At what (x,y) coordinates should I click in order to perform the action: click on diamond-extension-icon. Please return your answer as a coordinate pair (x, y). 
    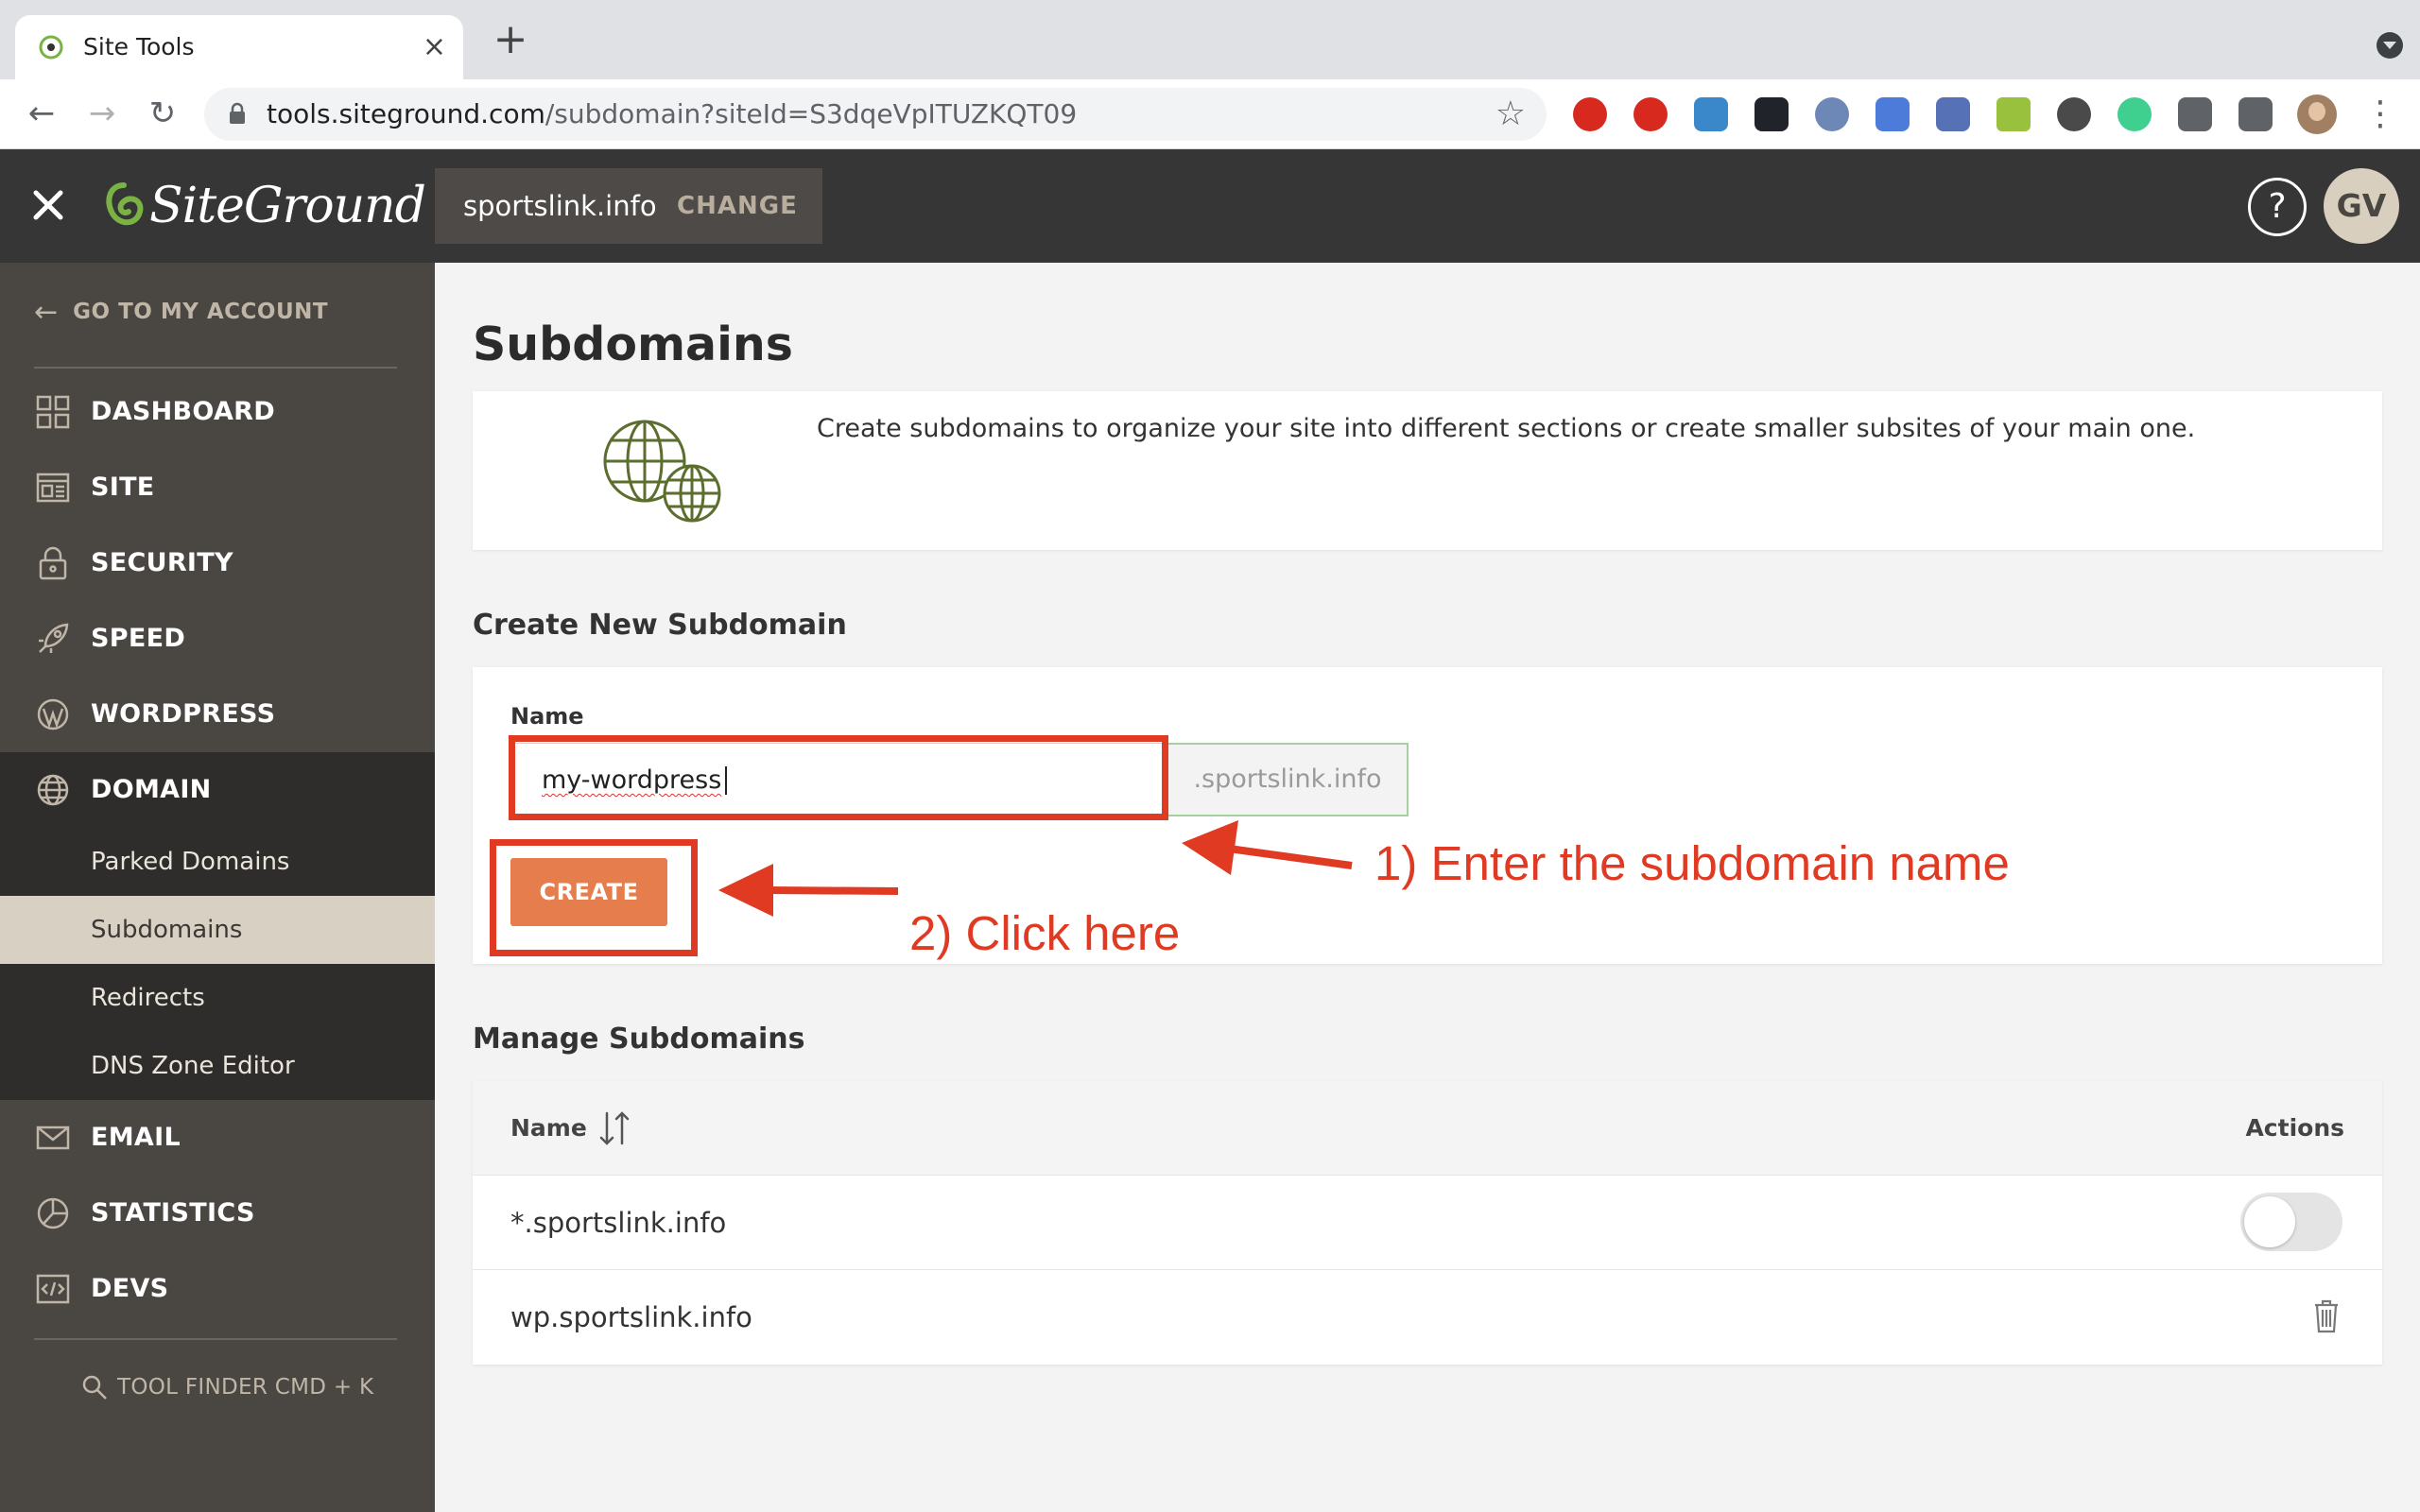
    Looking at the image, I should click on (2014, 114).